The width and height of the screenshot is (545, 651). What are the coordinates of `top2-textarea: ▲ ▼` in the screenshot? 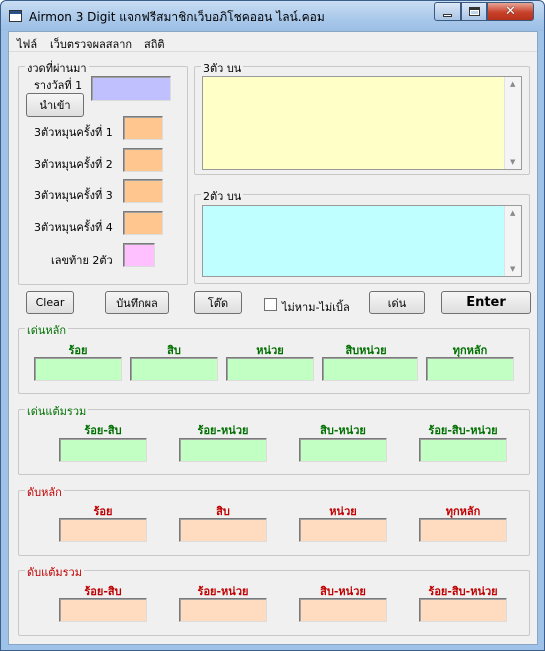 It's located at (362, 241).